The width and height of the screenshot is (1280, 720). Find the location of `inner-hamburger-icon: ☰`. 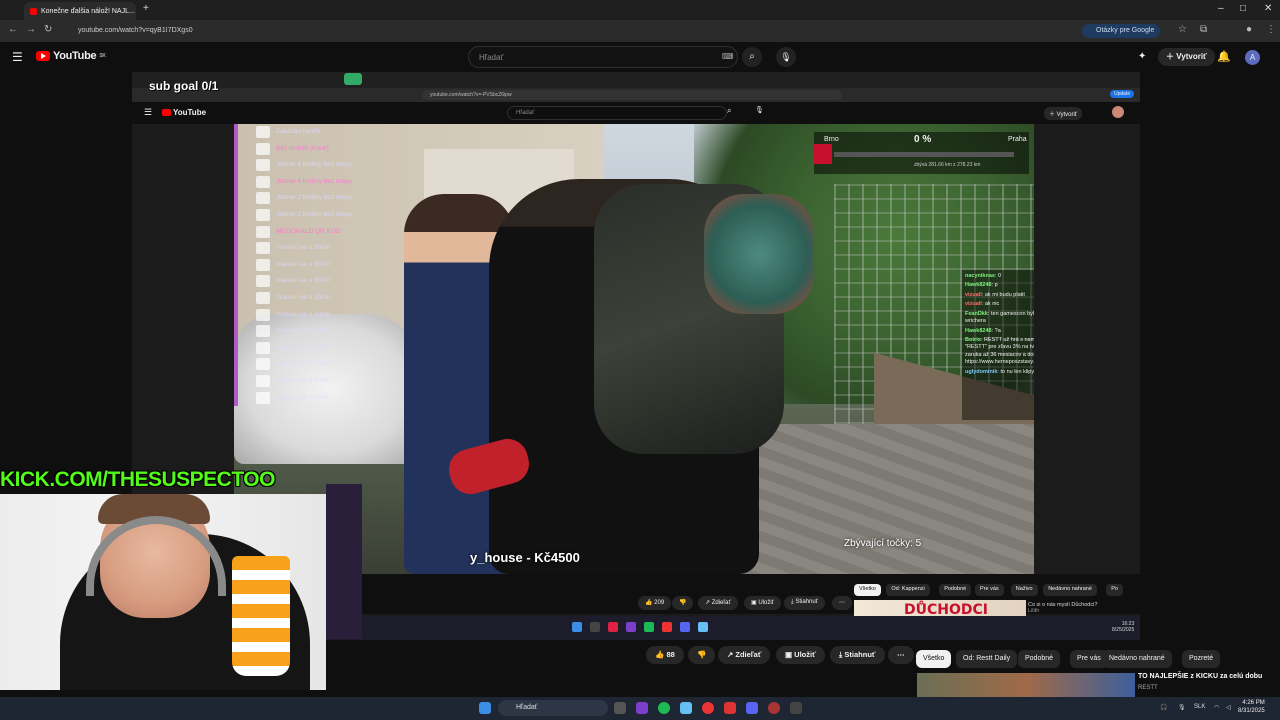

inner-hamburger-icon: ☰ is located at coordinates (148, 112).